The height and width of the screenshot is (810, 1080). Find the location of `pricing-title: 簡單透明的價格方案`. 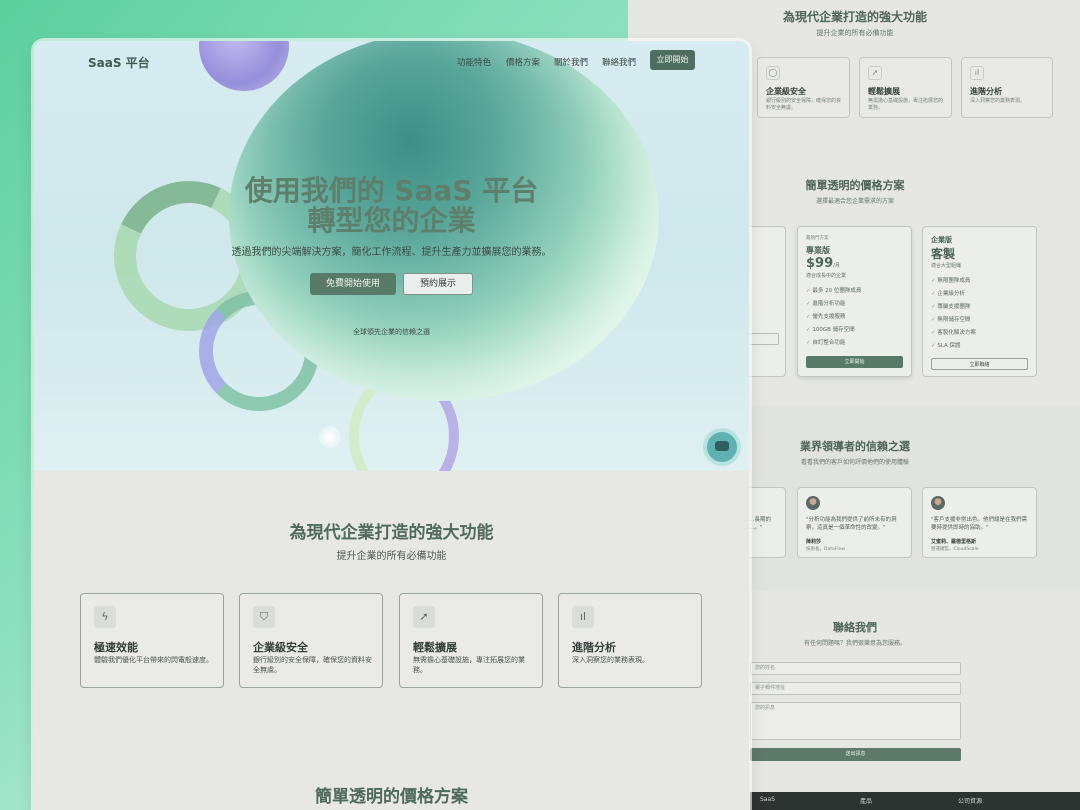

pricing-title: 簡單透明的價格方案 is located at coordinates (391, 797).